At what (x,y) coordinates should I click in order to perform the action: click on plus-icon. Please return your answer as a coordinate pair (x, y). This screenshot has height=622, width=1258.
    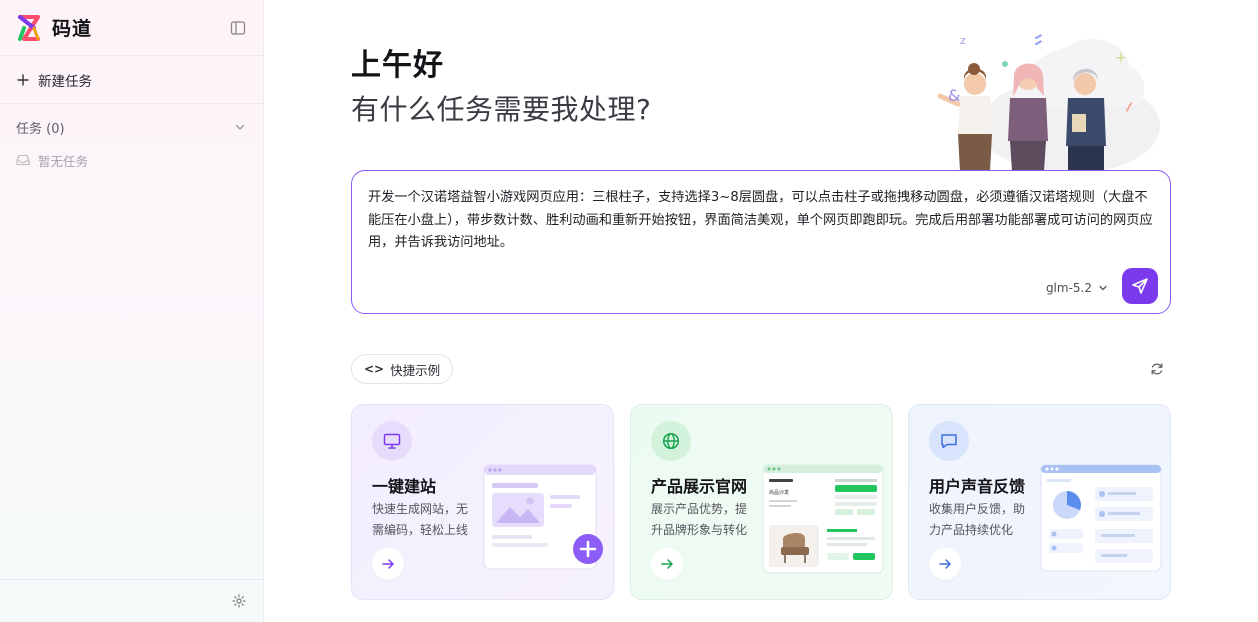
    Looking at the image, I should click on (23, 80).